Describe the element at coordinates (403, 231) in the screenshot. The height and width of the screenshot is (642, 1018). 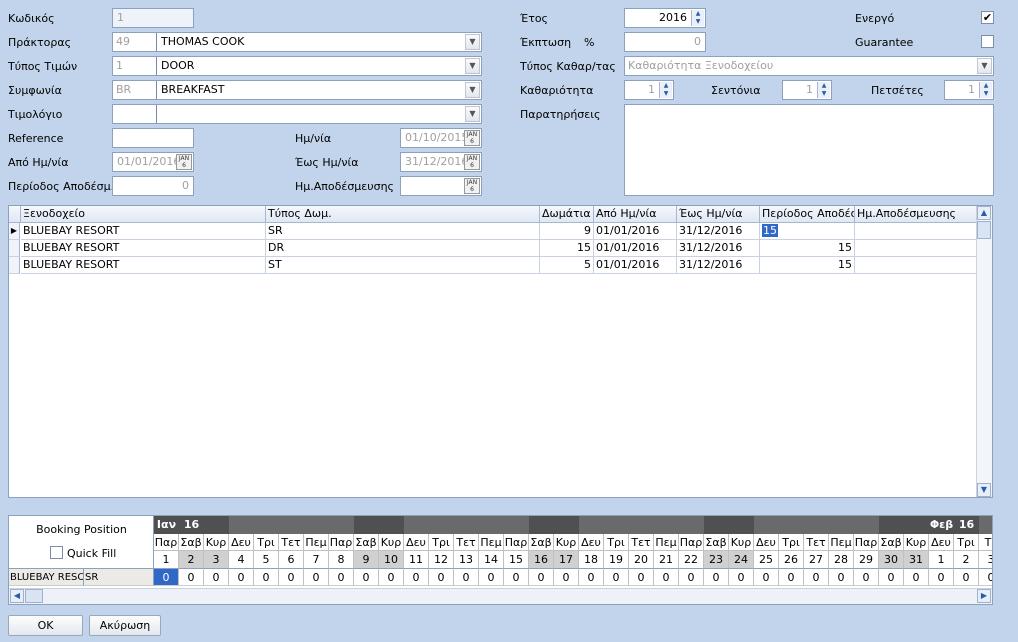
I see `table-row-room-type: SR` at that location.